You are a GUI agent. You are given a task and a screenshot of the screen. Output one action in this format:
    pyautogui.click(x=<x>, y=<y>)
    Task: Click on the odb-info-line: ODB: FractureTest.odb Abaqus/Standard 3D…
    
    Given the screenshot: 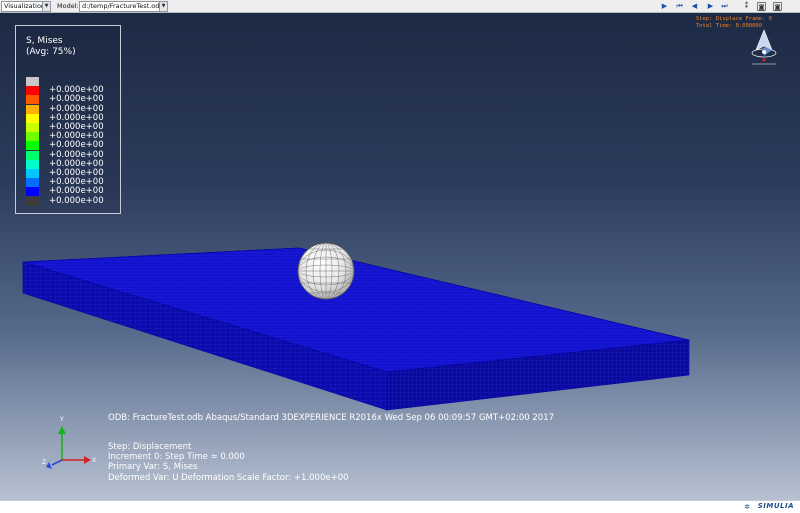 What is the action you would take?
    pyautogui.click(x=331, y=418)
    